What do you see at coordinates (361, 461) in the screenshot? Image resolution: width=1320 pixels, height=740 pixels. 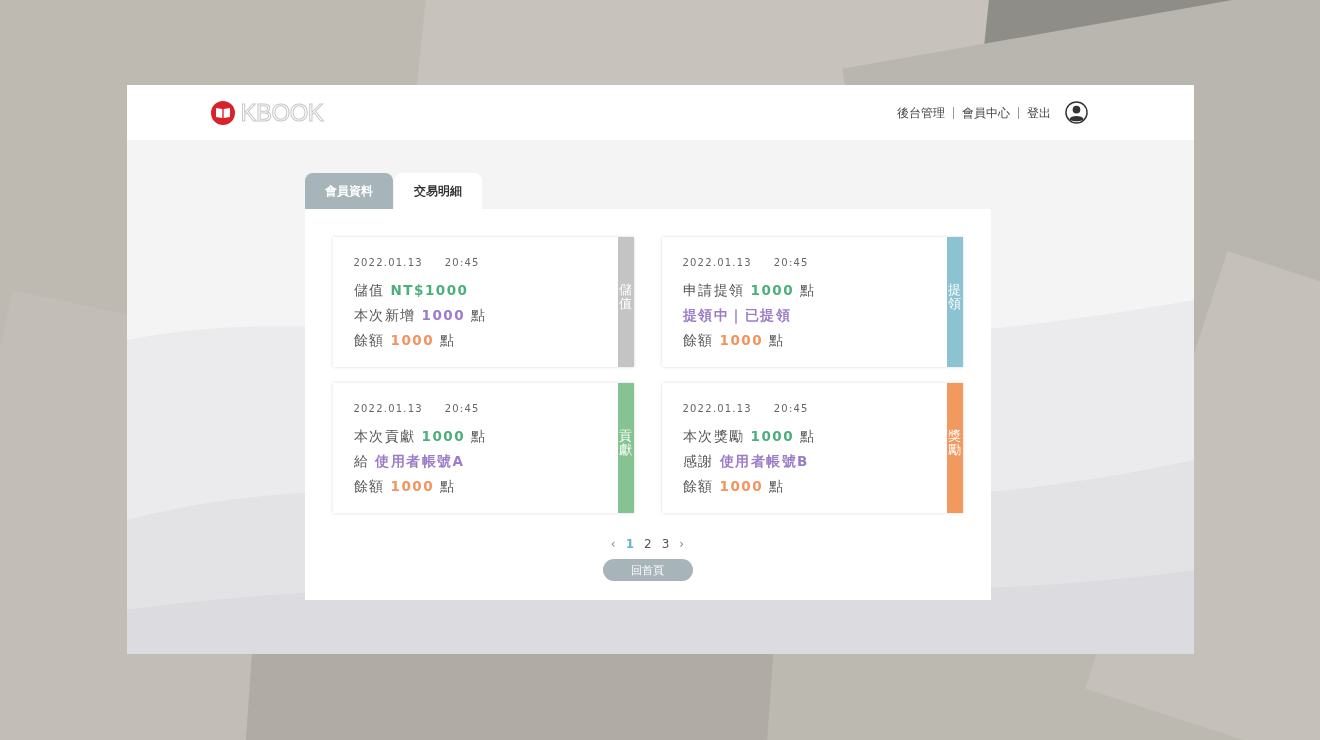 I see `record-text: 給` at bounding box center [361, 461].